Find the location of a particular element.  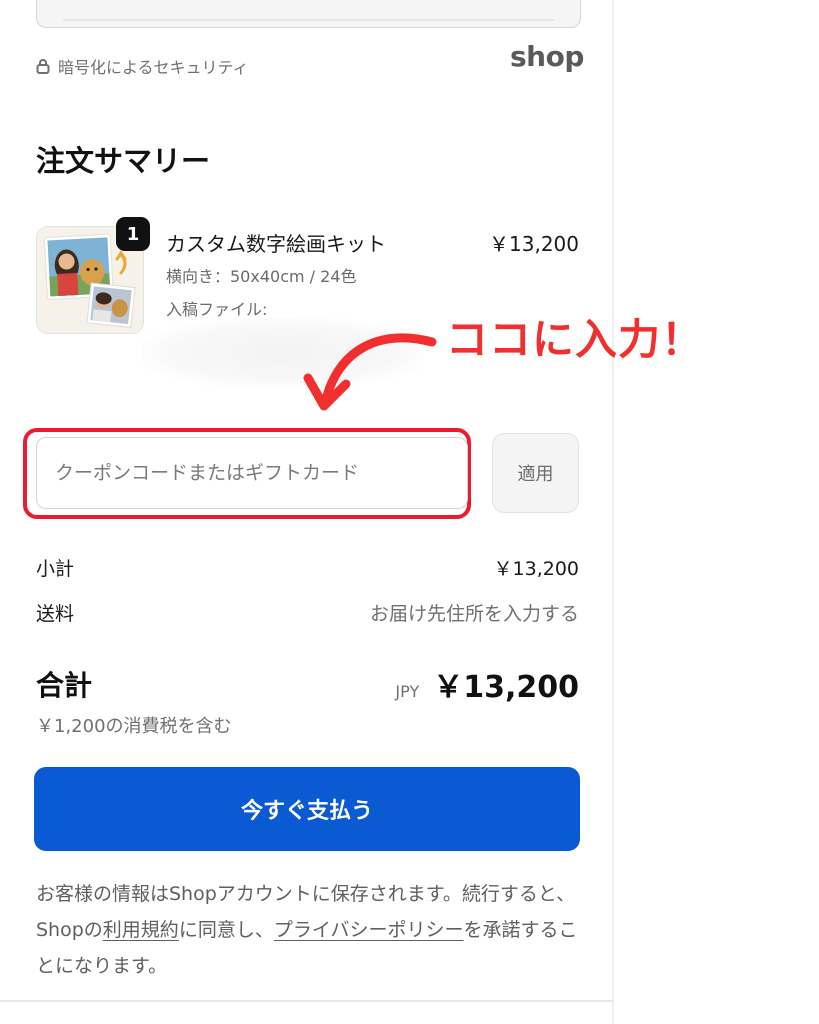

order-summary-title: 注文サマリー is located at coordinates (123, 161).